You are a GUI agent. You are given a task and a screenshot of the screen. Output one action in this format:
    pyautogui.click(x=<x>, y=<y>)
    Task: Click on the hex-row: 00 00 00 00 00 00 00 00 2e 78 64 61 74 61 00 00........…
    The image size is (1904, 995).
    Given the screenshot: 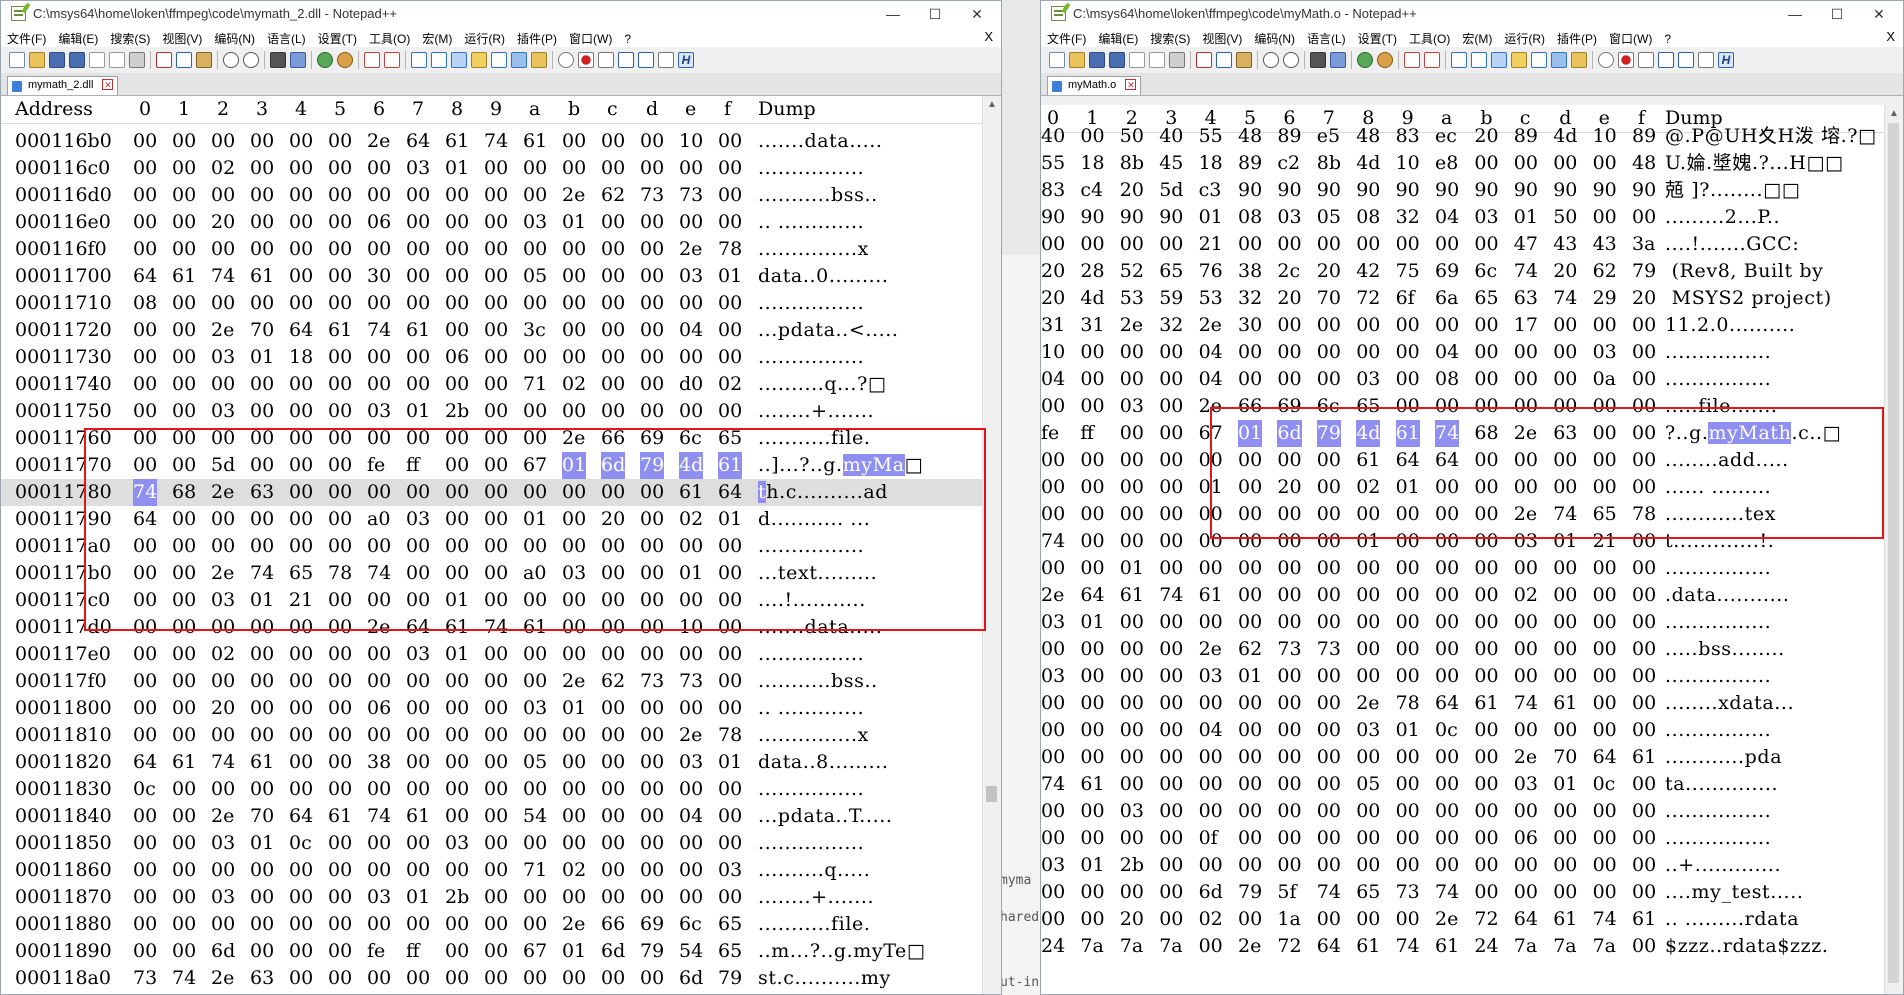 What is the action you would take?
    pyautogui.click(x=1463, y=703)
    